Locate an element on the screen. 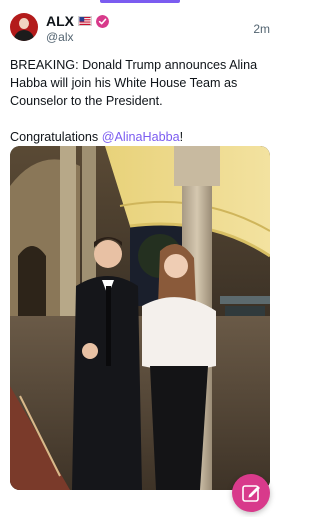 The image size is (320, 517). avatar is located at coordinates (24, 27).